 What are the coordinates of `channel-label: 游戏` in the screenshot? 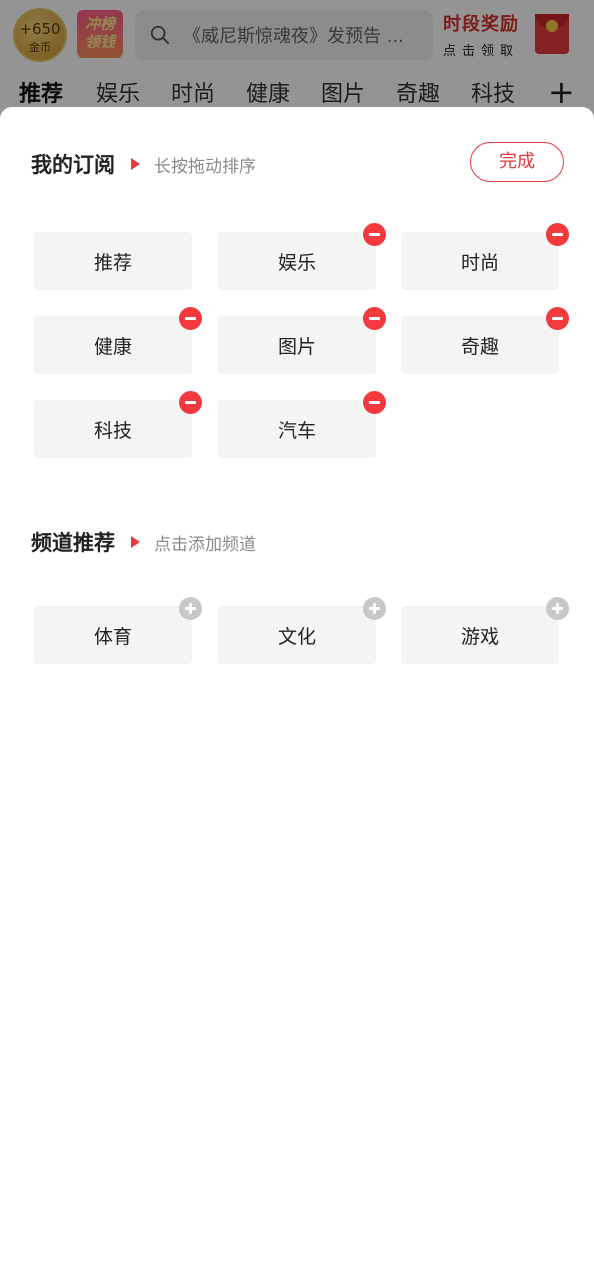 It's located at (479, 636).